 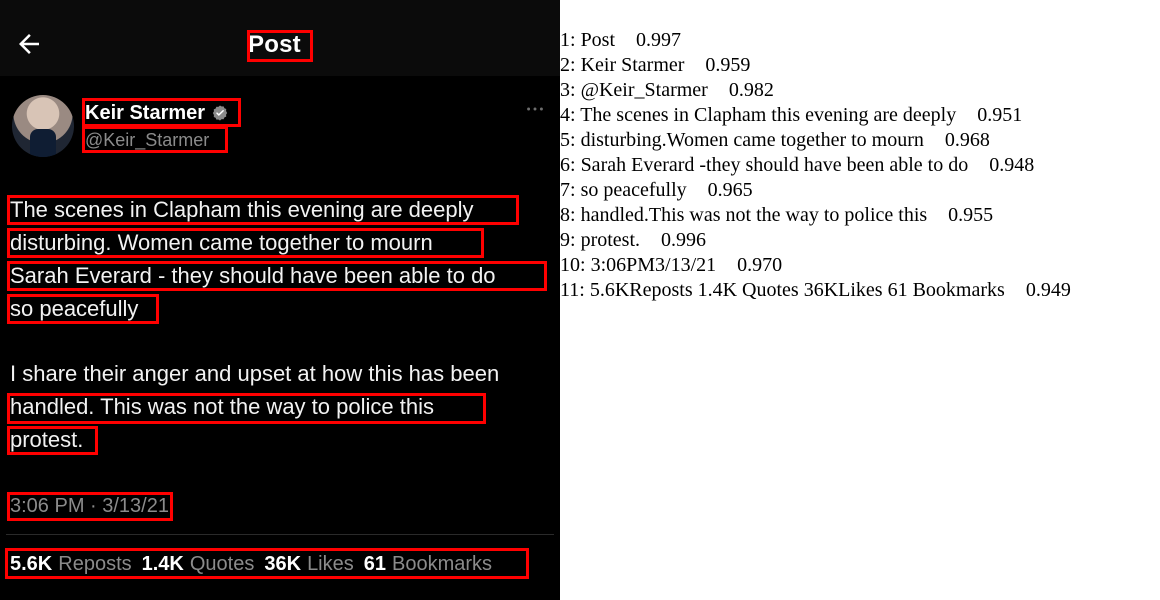 What do you see at coordinates (860, 265) in the screenshot?
I see `ocr-result-row: 10: 3:06PM3/13/21 0.970` at bounding box center [860, 265].